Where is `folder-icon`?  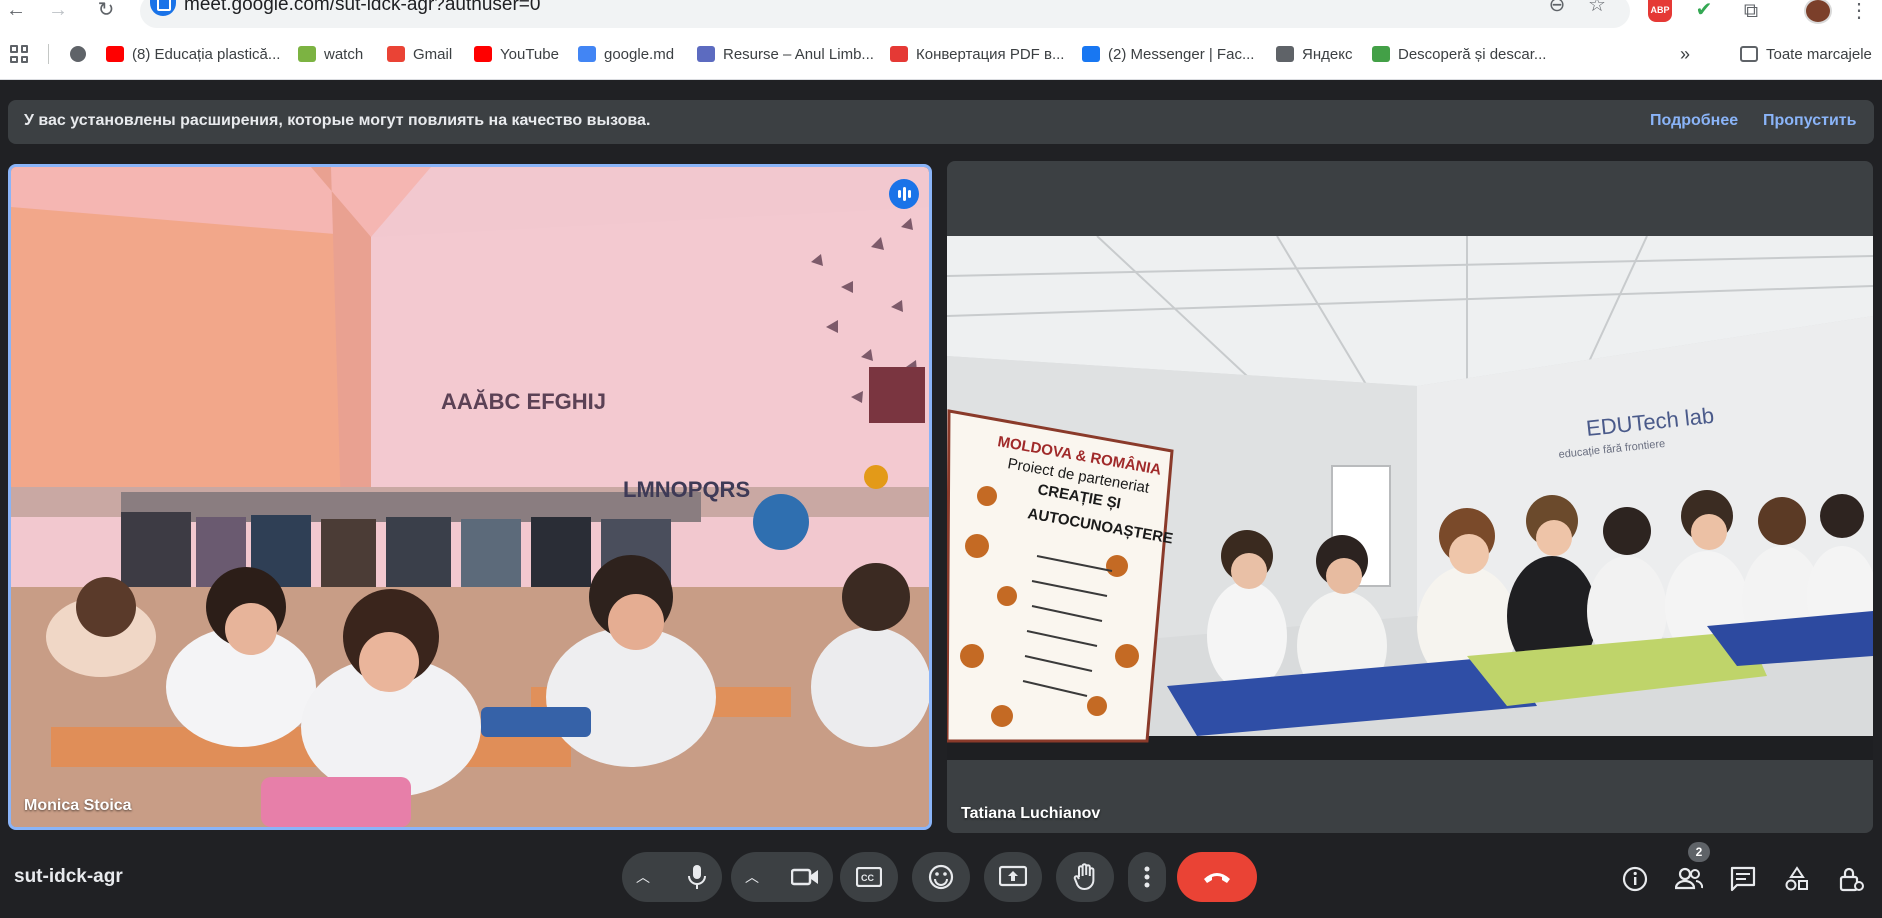
folder-icon is located at coordinates (1749, 54).